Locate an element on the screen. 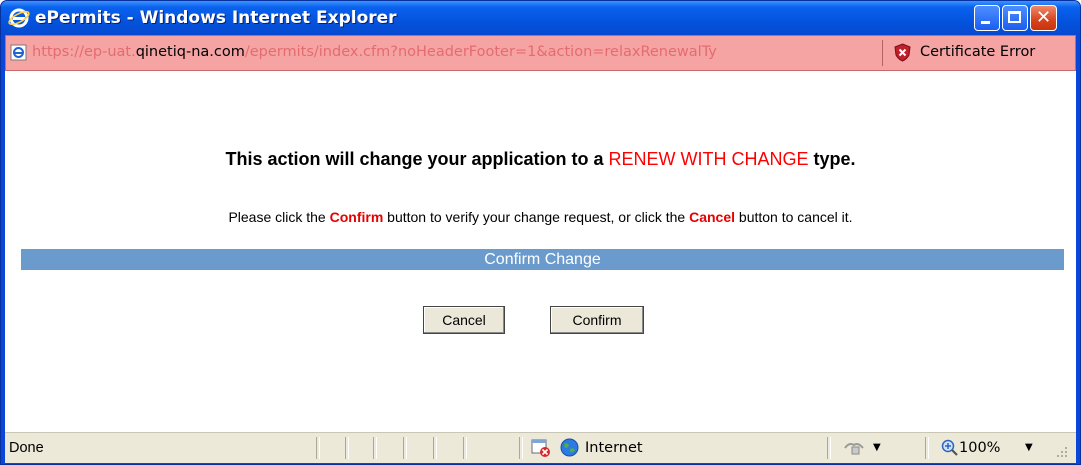  address-separator is located at coordinates (882, 53).